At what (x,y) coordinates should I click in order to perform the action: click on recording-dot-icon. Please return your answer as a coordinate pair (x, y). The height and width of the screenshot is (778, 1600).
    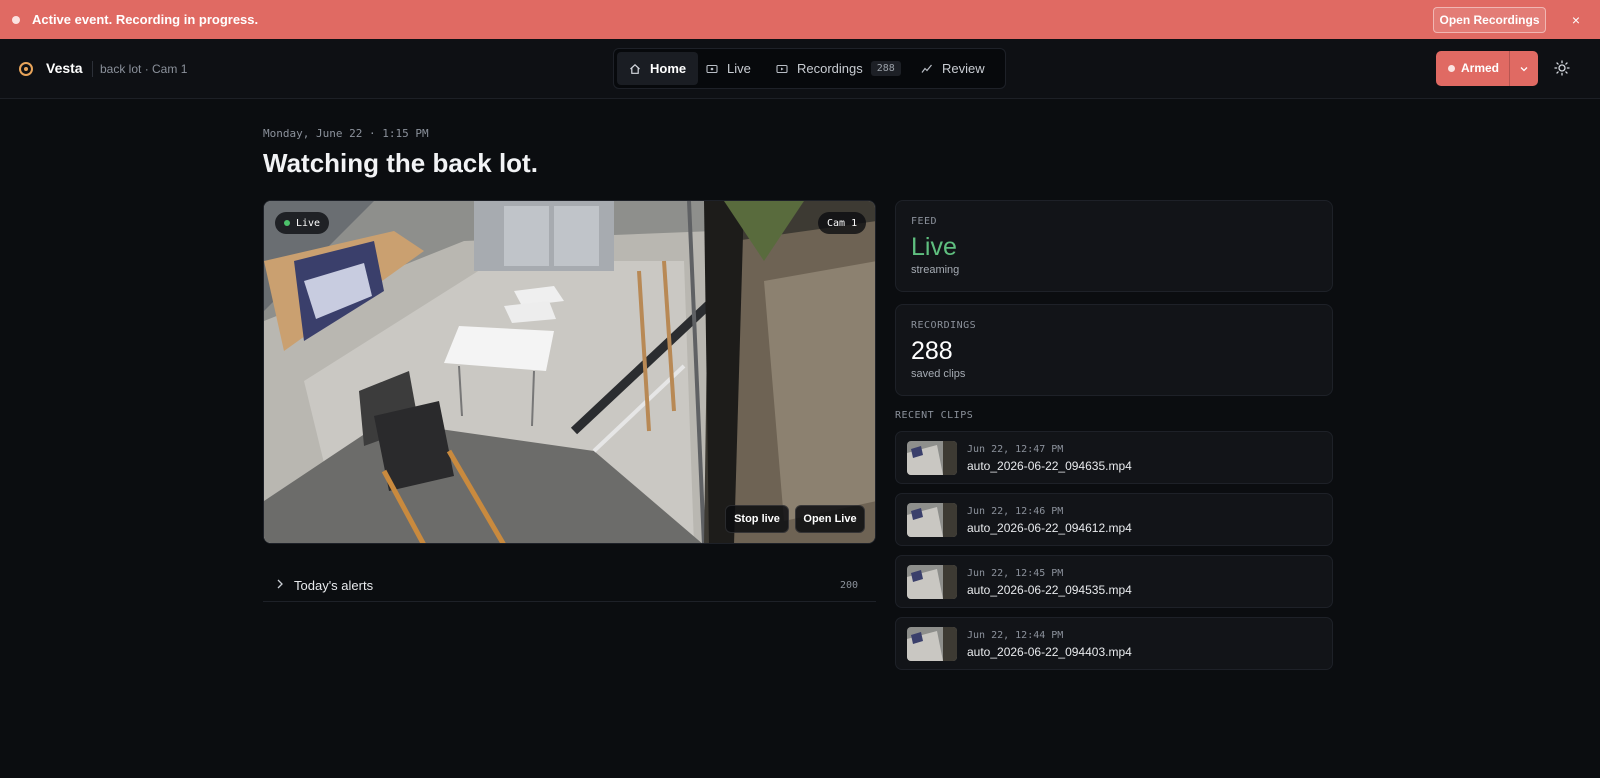
    Looking at the image, I should click on (16, 20).